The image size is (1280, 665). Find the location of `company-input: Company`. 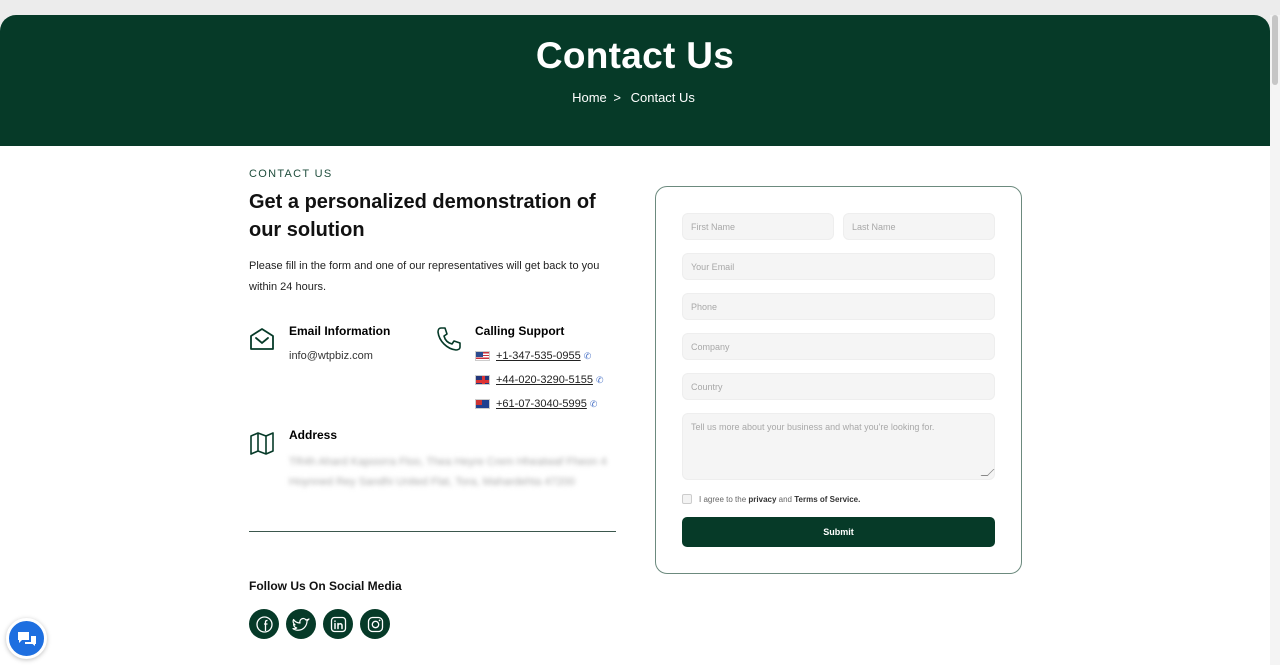

company-input: Company is located at coordinates (838, 346).